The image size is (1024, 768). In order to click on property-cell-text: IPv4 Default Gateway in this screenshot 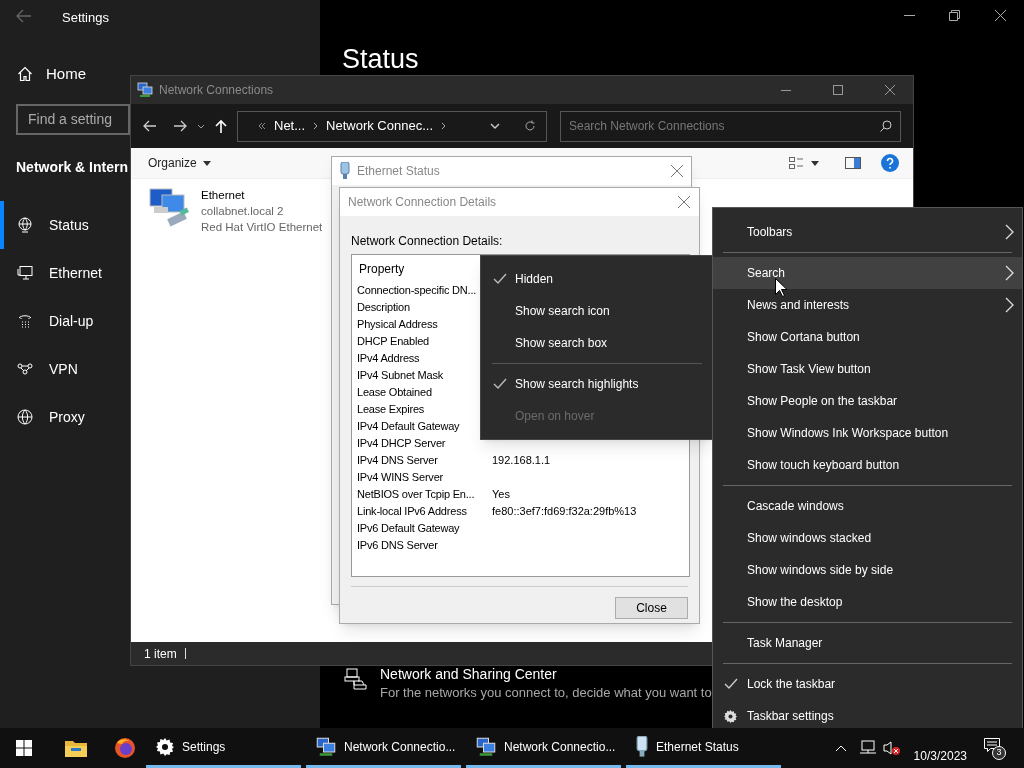, I will do `click(408, 427)`.